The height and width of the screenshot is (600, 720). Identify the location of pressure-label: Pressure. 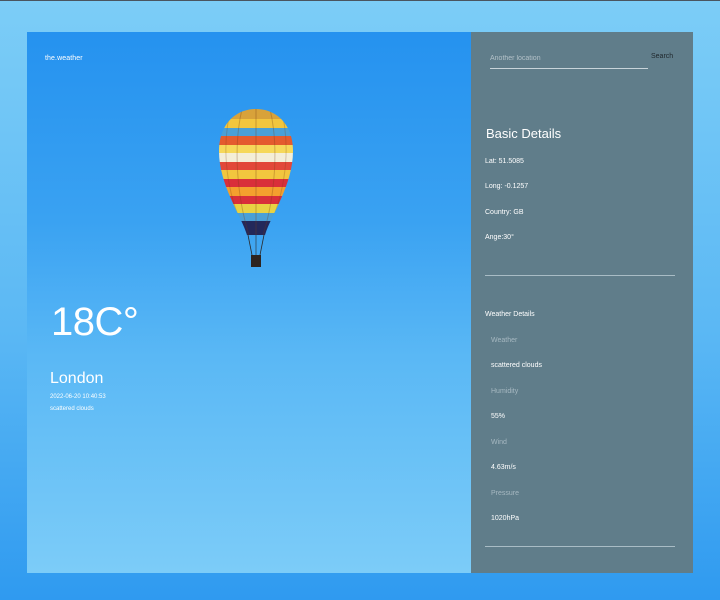
(505, 493).